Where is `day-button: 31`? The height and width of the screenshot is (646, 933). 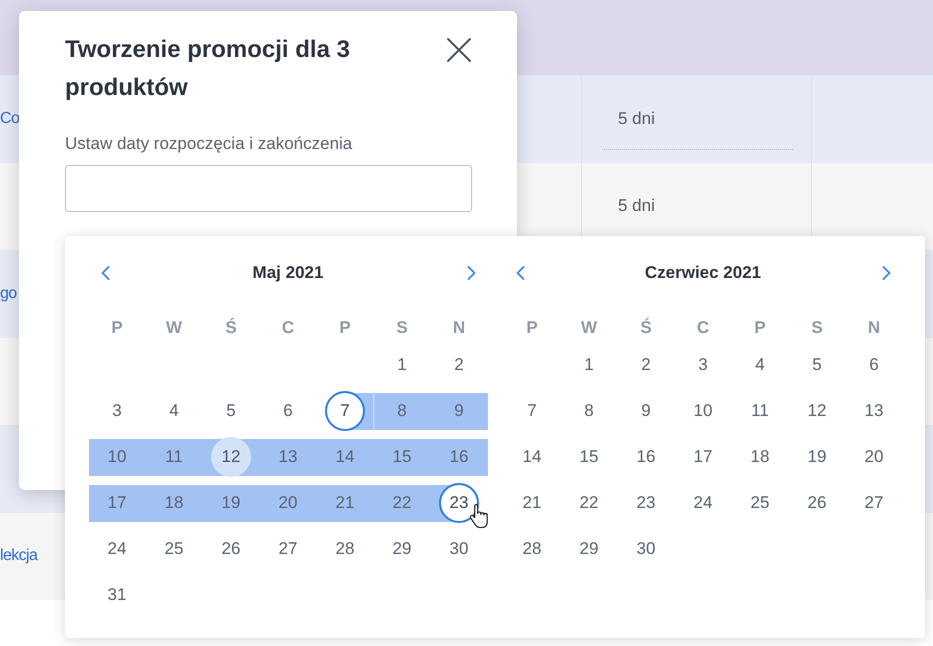 day-button: 31 is located at coordinates (117, 595).